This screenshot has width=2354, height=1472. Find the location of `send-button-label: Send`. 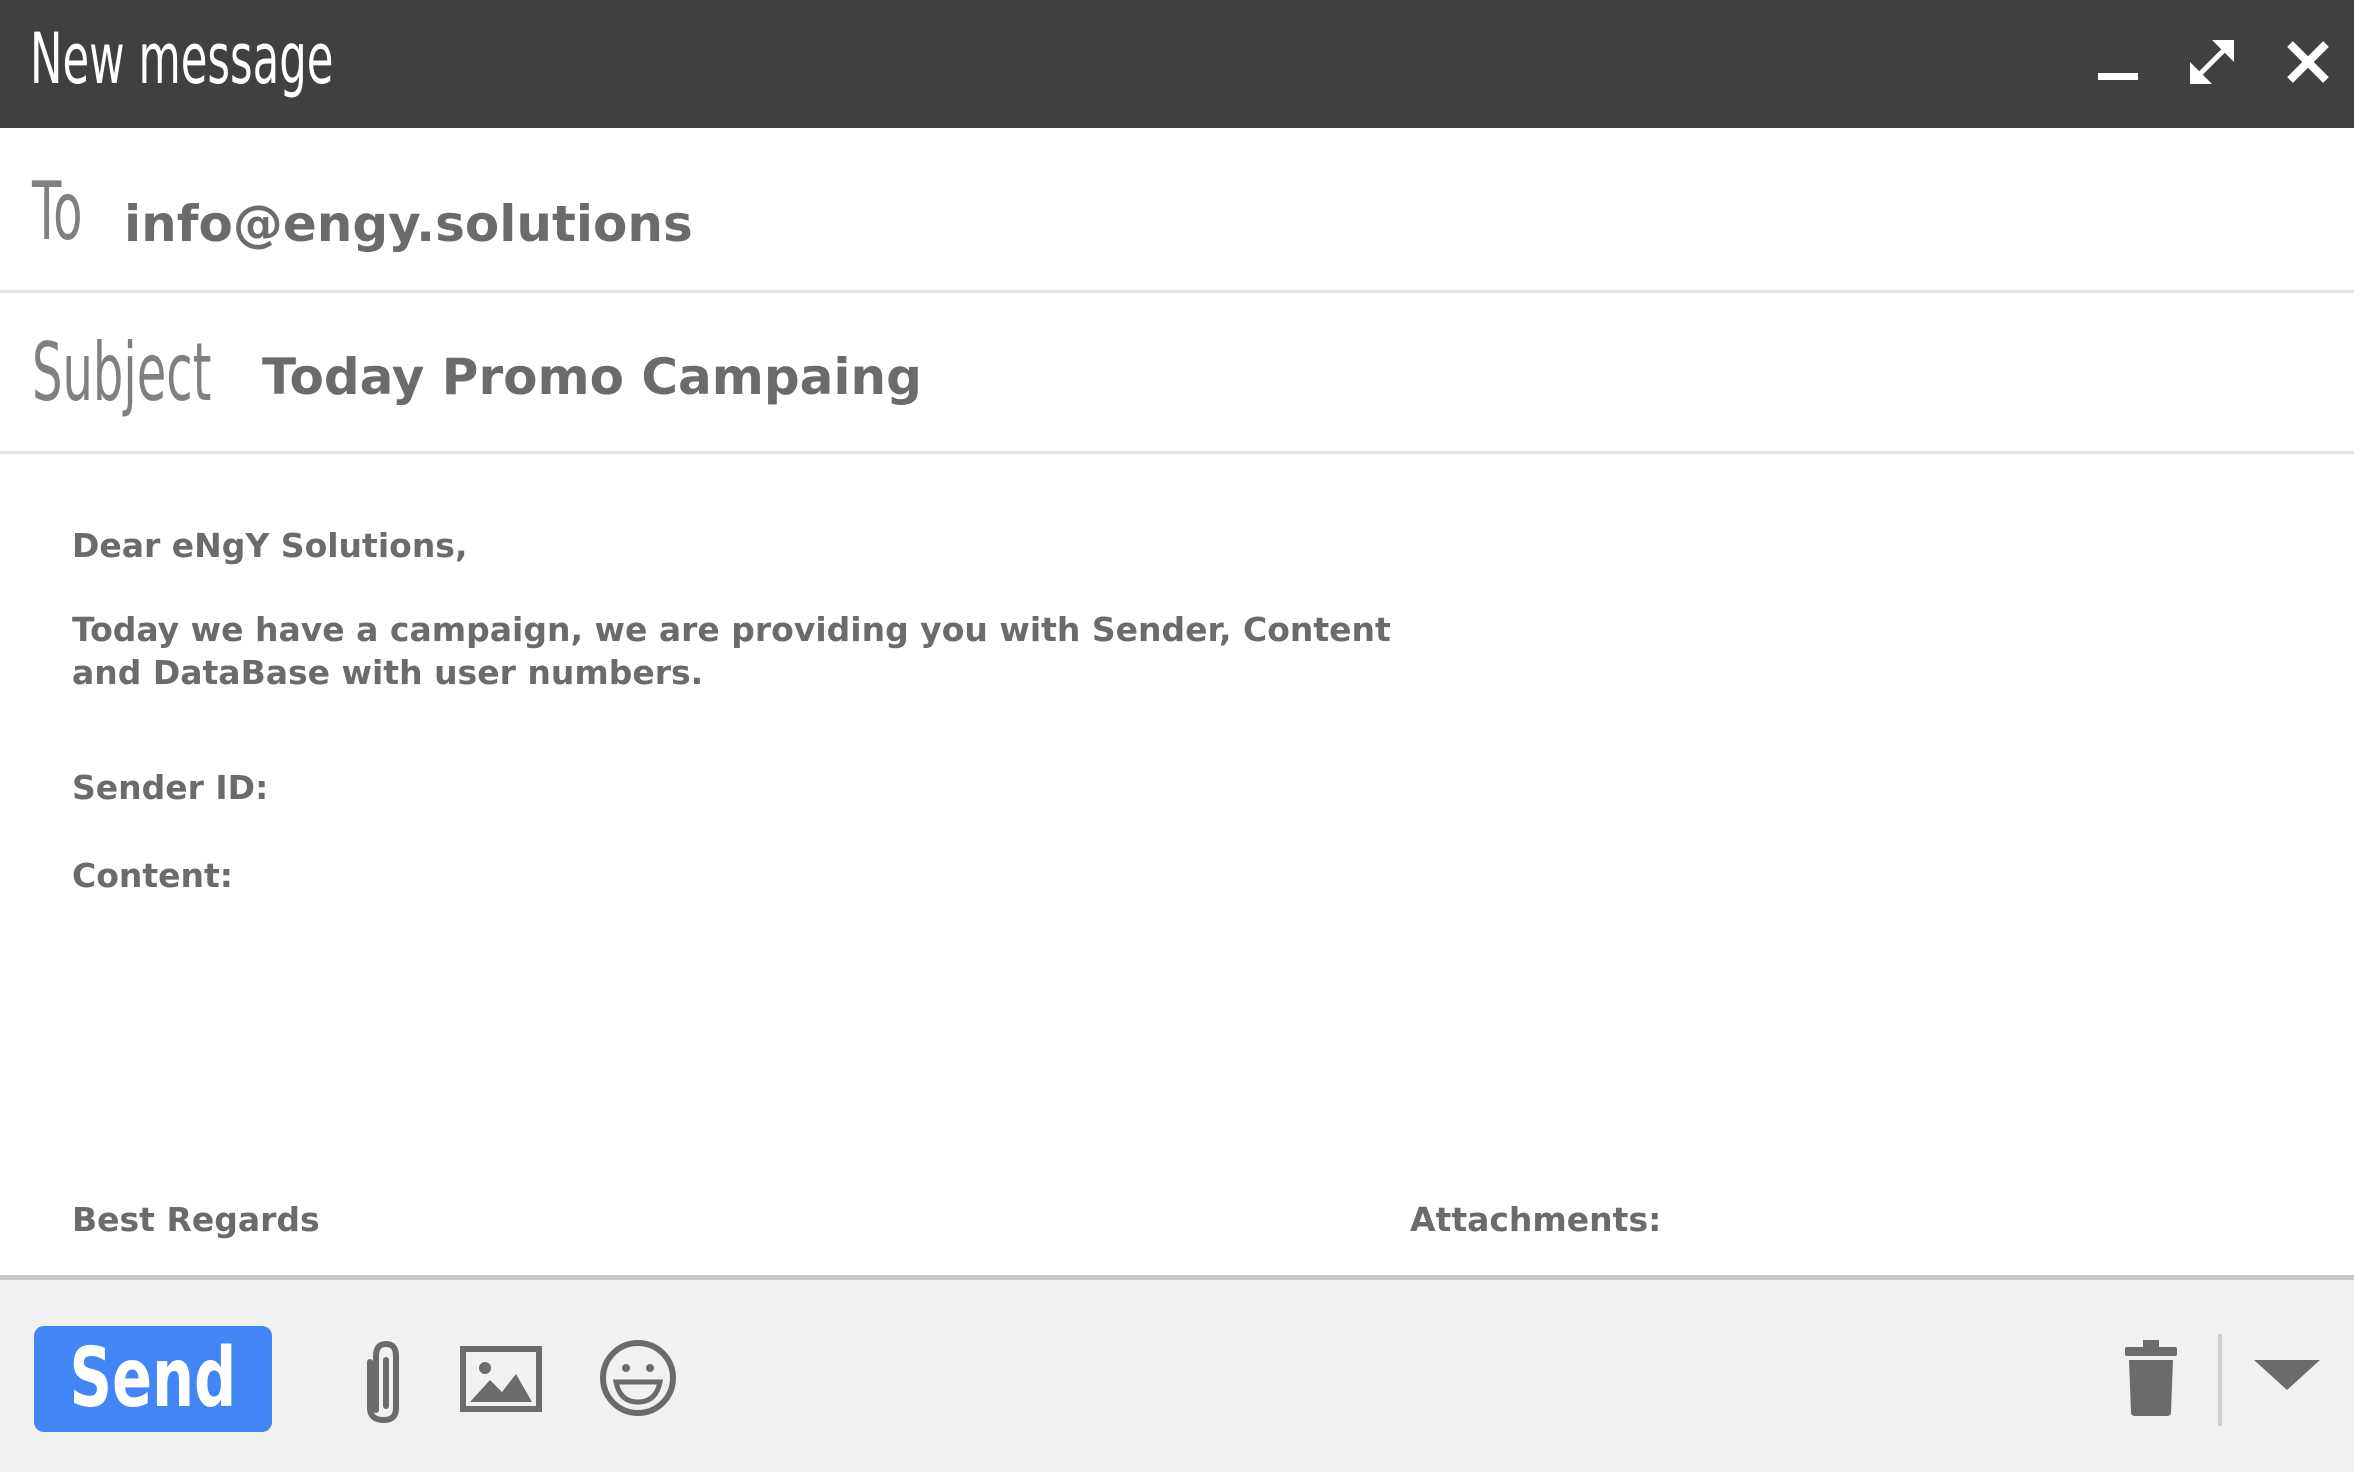

send-button-label: Send is located at coordinates (153, 1378).